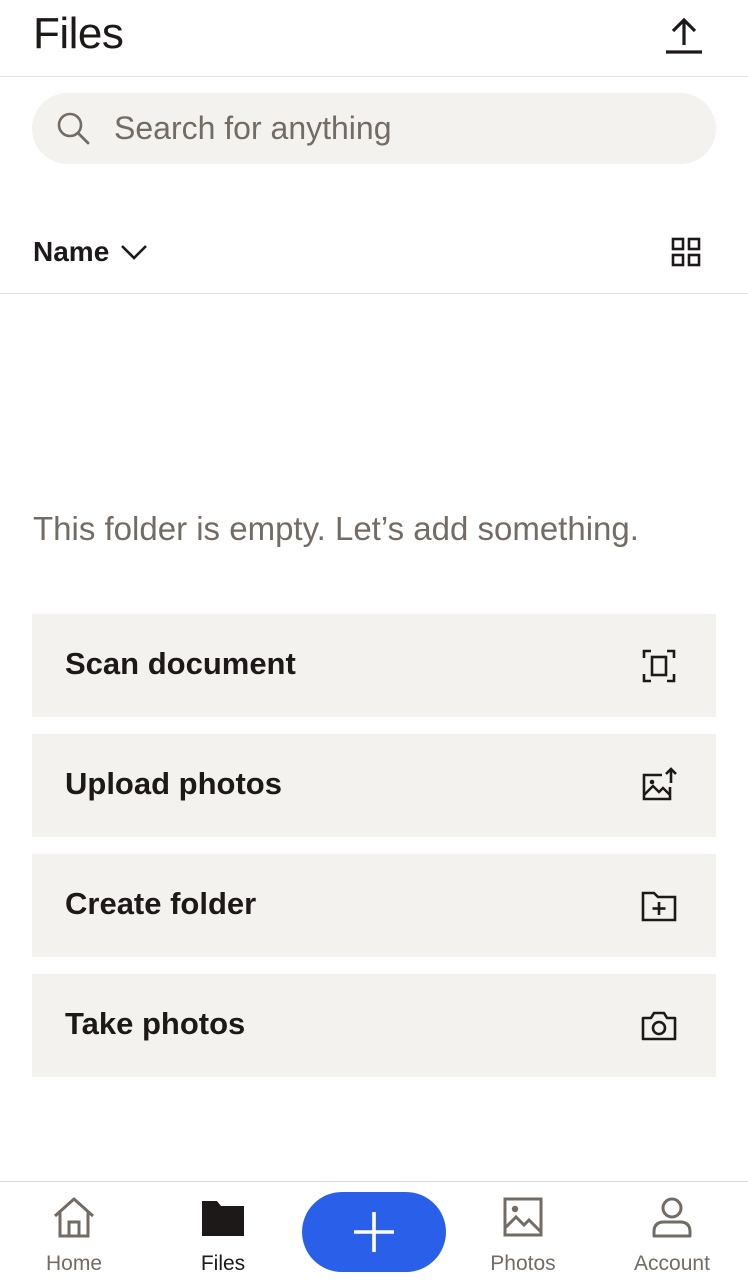 Image resolution: width=748 pixels, height=1281 pixels. Describe the element at coordinates (659, 1026) in the screenshot. I see `camera-icon` at that location.